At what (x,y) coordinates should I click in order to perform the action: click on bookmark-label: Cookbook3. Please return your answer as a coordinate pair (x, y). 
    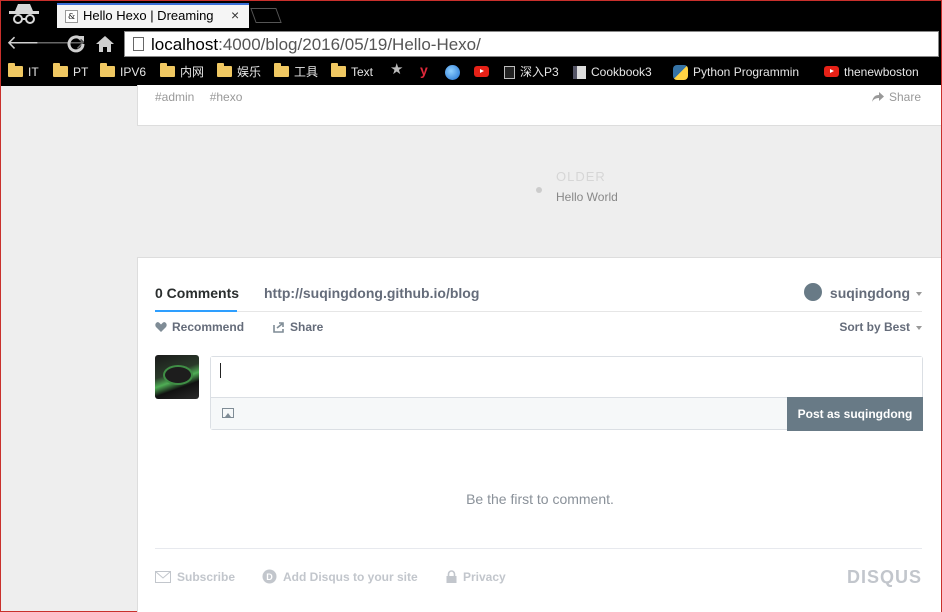
    Looking at the image, I should click on (621, 72).